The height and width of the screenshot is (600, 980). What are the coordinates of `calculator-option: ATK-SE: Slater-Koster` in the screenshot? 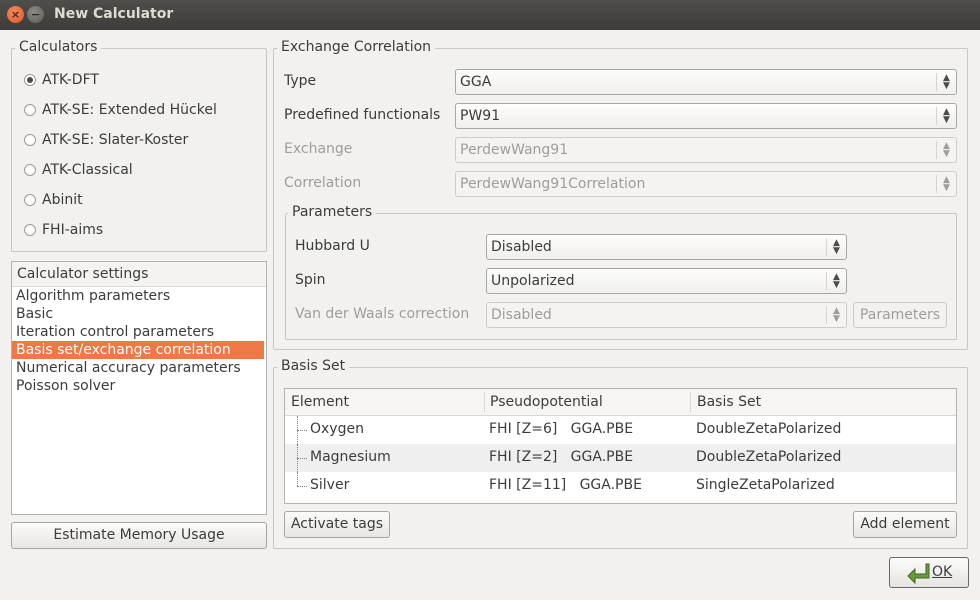 It's located at (106, 140).